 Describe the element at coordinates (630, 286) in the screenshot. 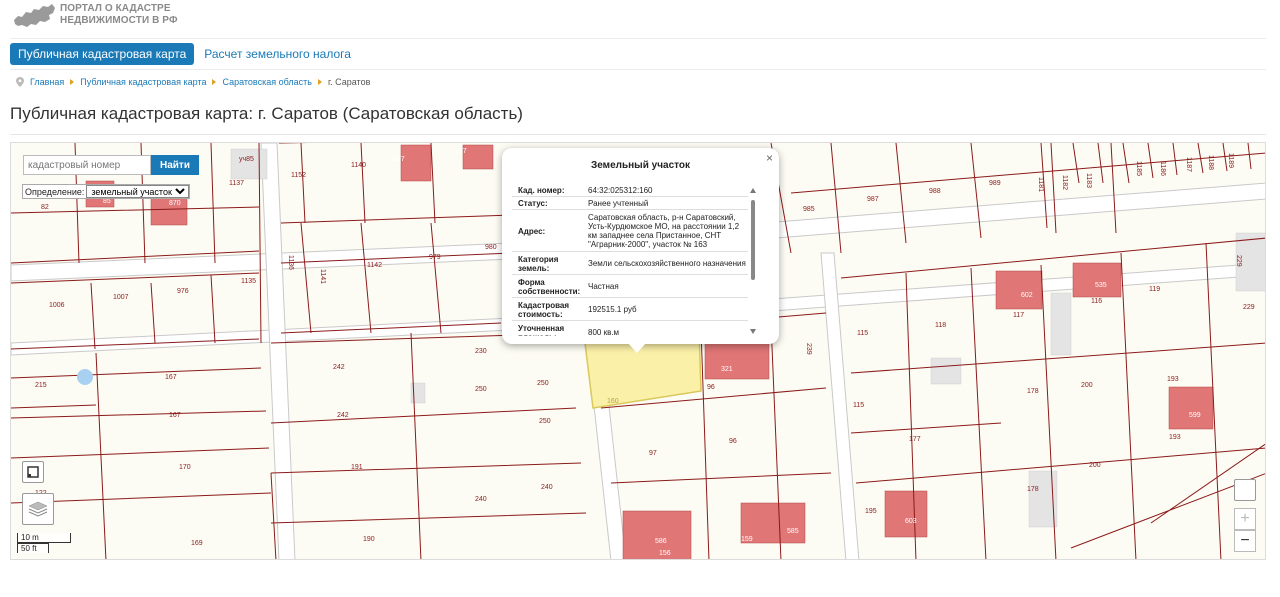

I see `popup-row-ownership: Форма собственности: Частная` at that location.